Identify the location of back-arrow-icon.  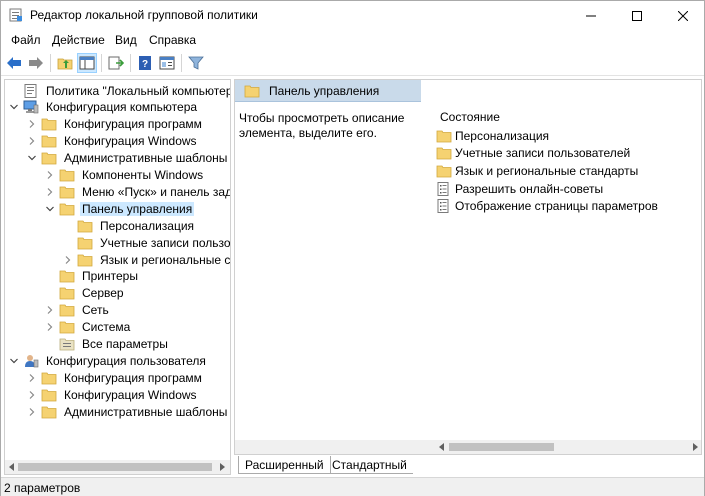
(14, 63).